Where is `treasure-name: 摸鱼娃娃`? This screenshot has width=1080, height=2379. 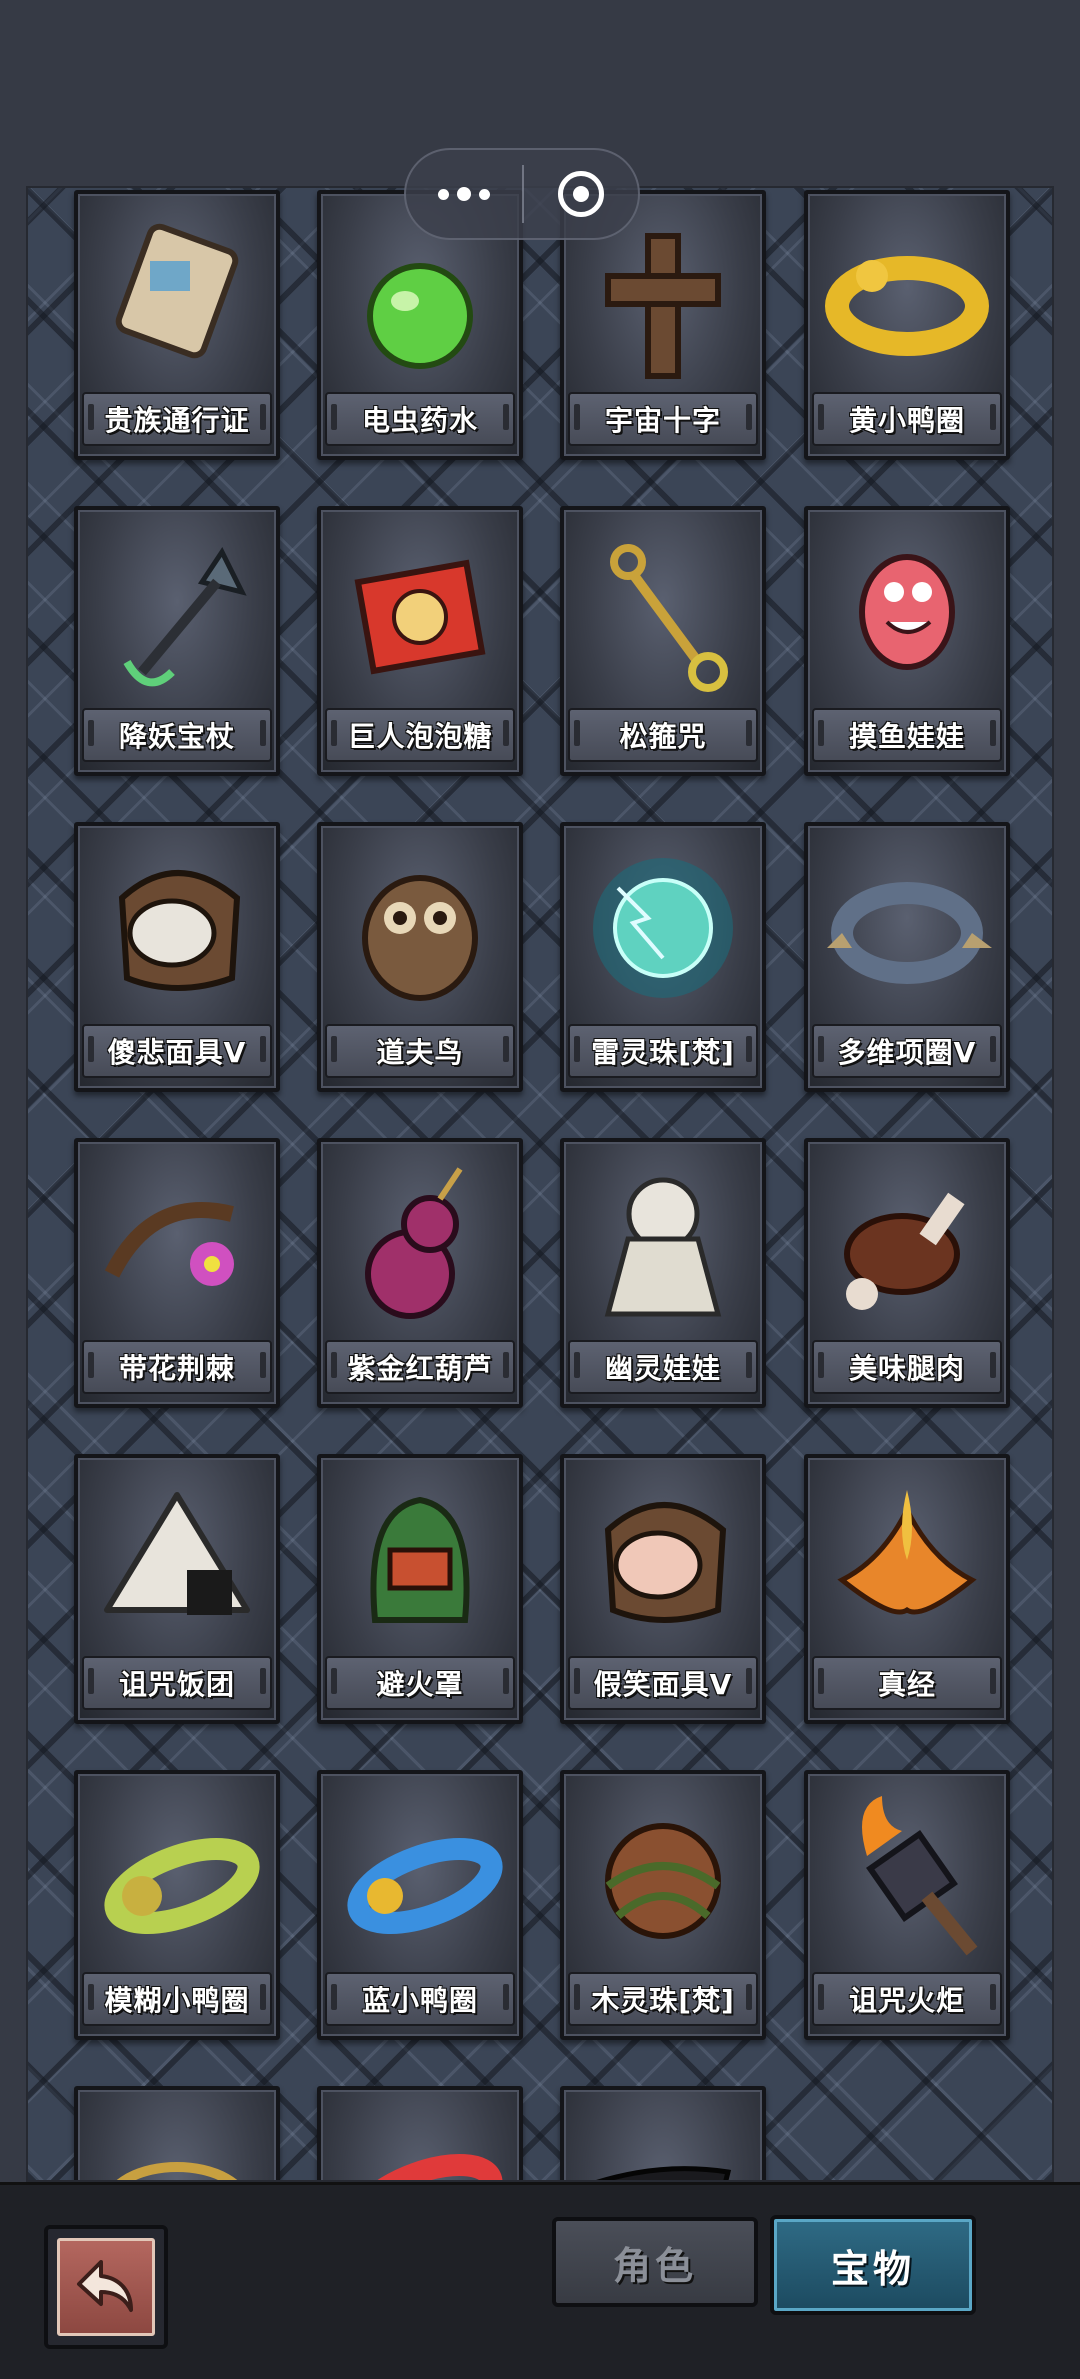
treasure-name: 摸鱼娃娃 is located at coordinates (907, 735).